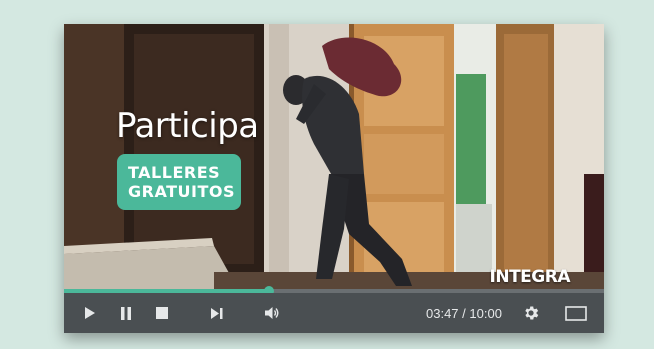  I want to click on time-display: 03:47 / 10:00, so click(464, 313).